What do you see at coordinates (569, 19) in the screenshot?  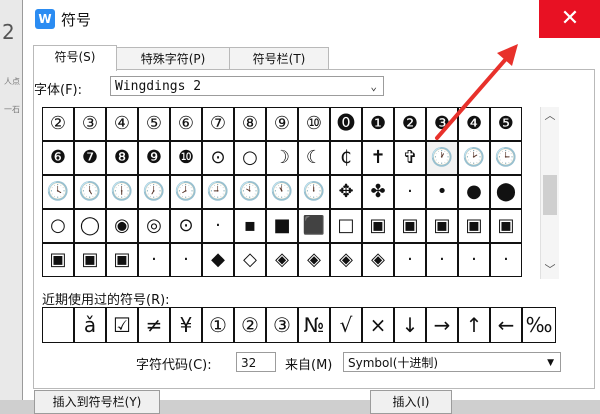 I see `close-button: ✕` at bounding box center [569, 19].